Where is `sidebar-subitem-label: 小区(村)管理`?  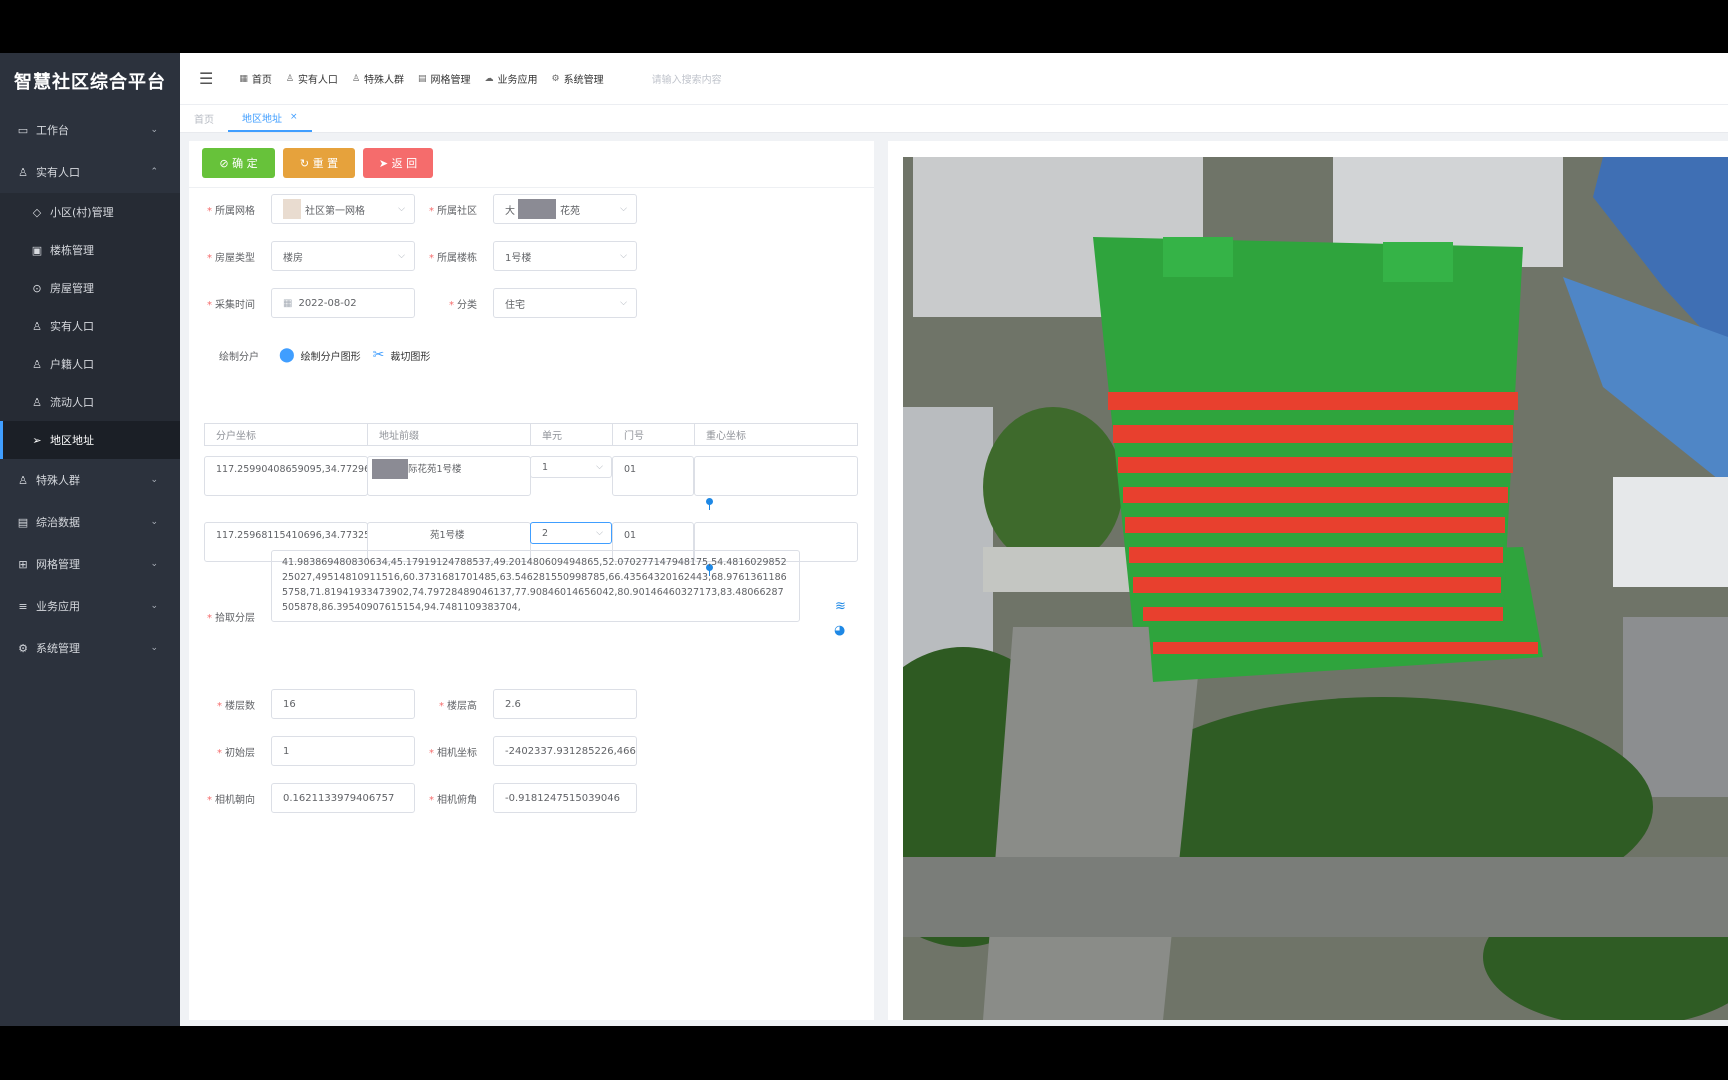
sidebar-subitem-label: 小区(村)管理 is located at coordinates (82, 212).